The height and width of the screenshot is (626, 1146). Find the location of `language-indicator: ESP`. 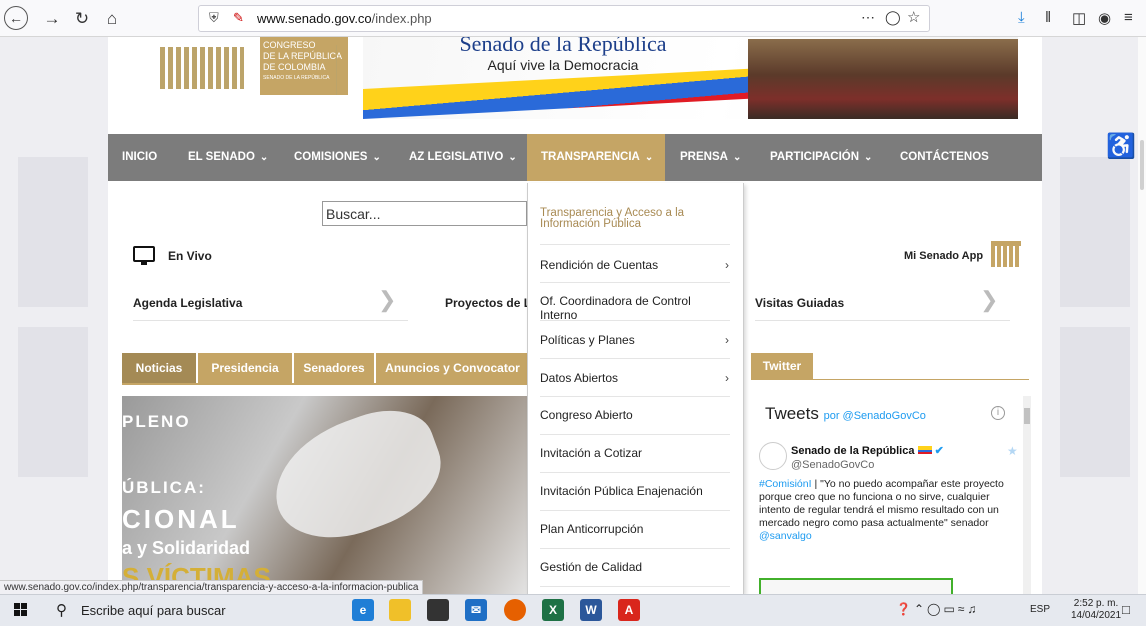

language-indicator: ESP is located at coordinates (1040, 609).